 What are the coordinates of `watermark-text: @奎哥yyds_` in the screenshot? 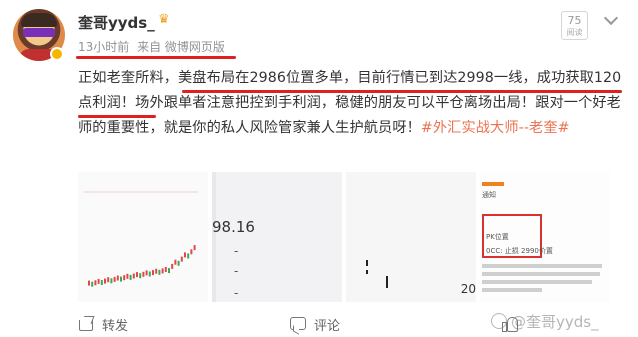 It's located at (555, 322).